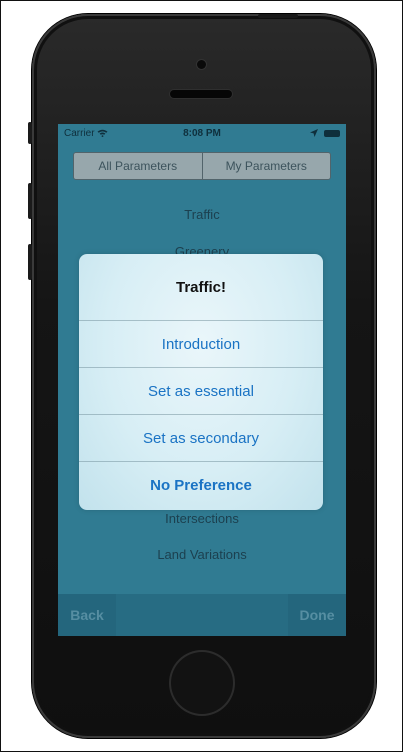  Describe the element at coordinates (30, 201) in the screenshot. I see `volume-up-button` at that location.